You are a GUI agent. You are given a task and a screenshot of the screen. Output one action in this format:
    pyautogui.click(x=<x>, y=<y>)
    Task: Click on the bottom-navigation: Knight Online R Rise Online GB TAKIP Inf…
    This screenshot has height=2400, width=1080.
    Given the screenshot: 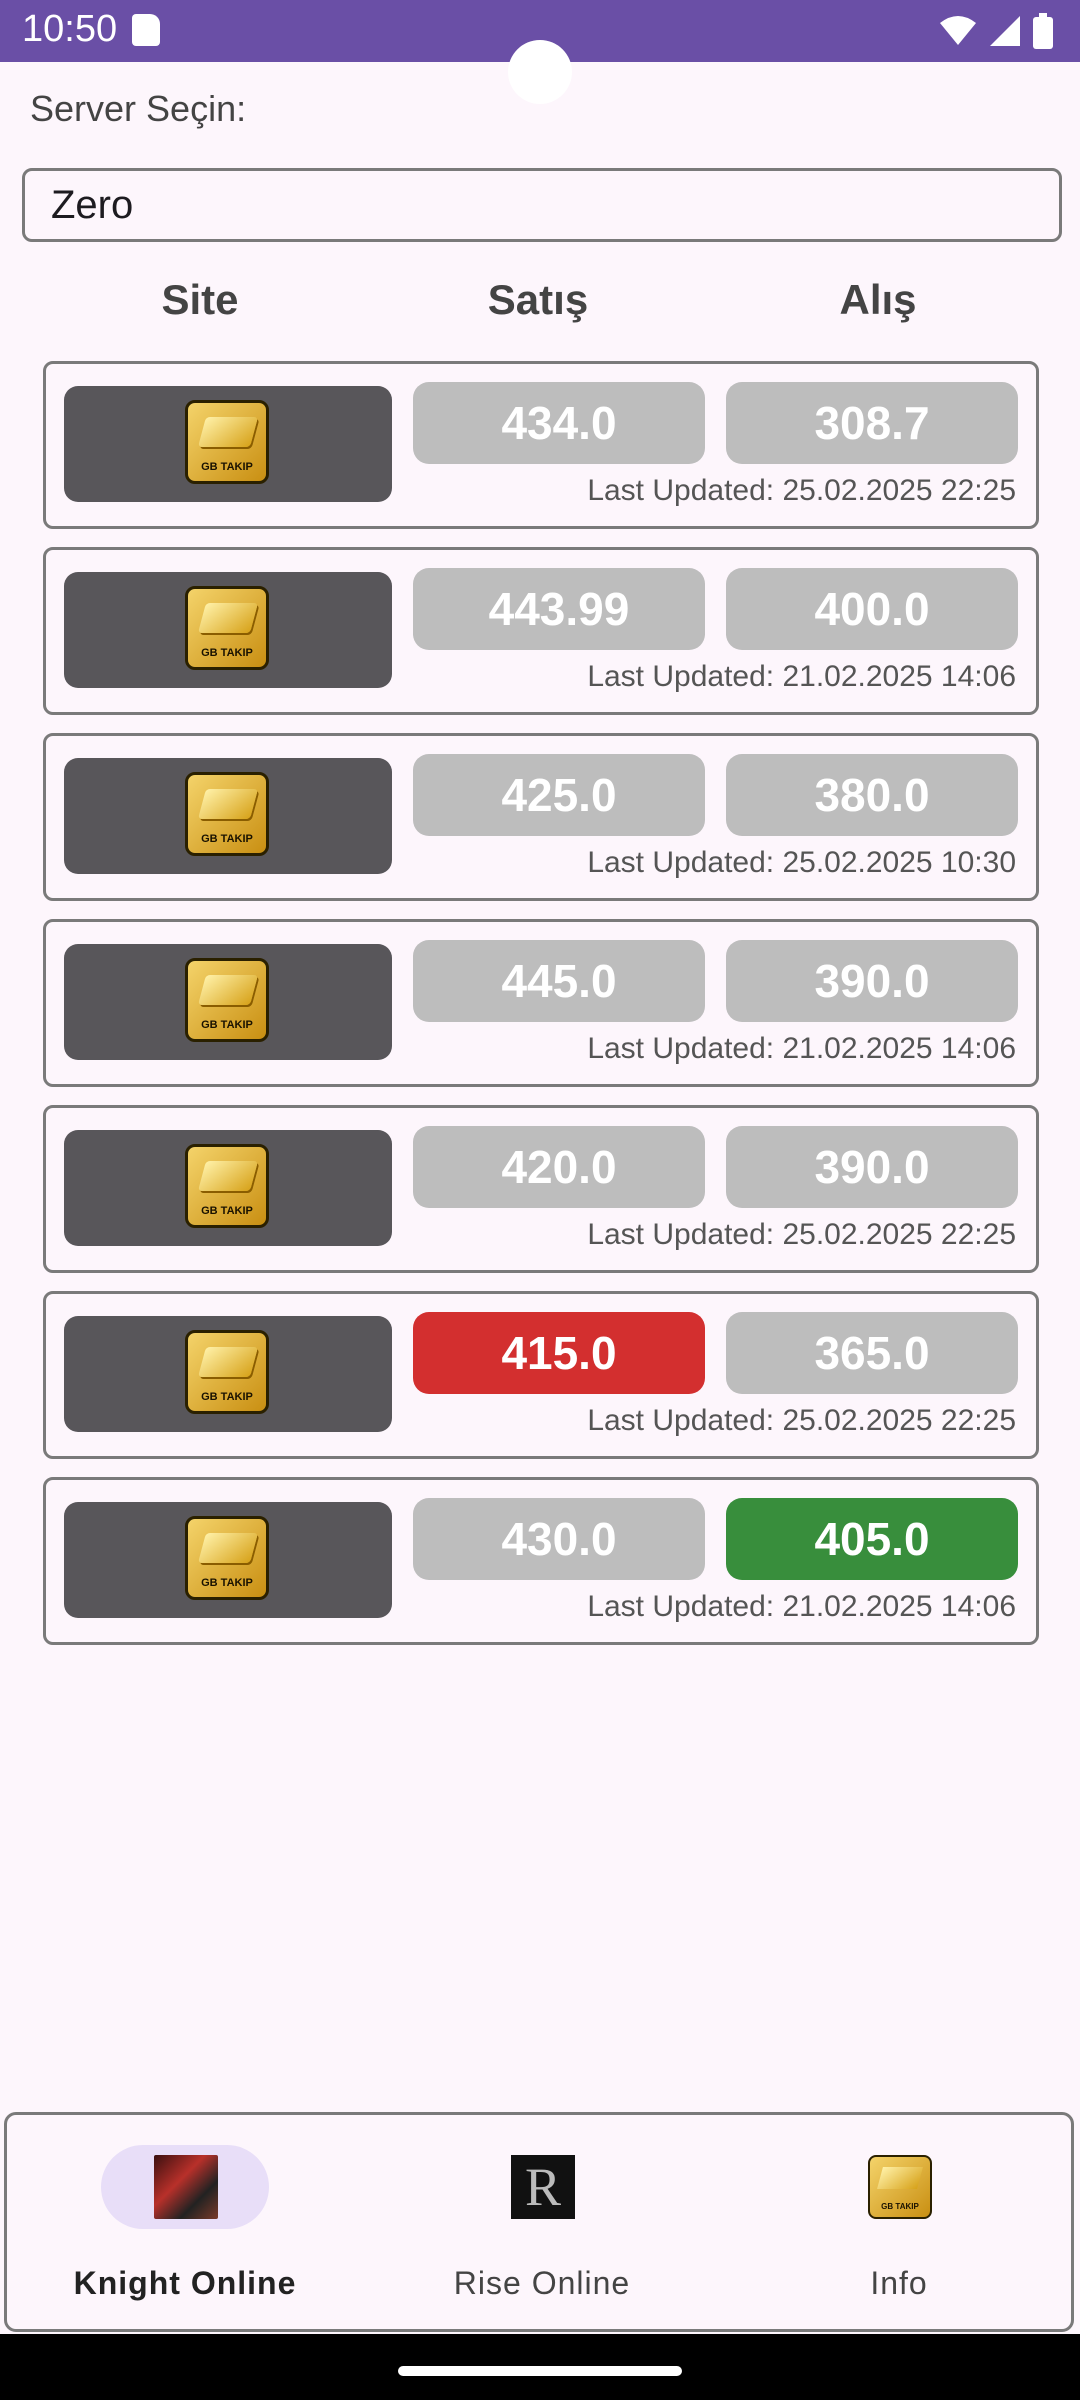 What is the action you would take?
    pyautogui.click(x=539, y=2222)
    